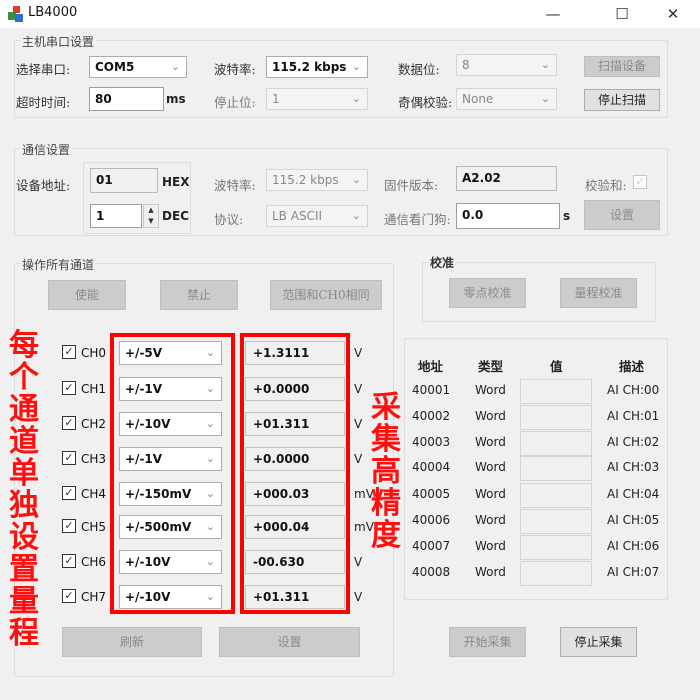  I want to click on register-description: AI CH:02, so click(633, 442).